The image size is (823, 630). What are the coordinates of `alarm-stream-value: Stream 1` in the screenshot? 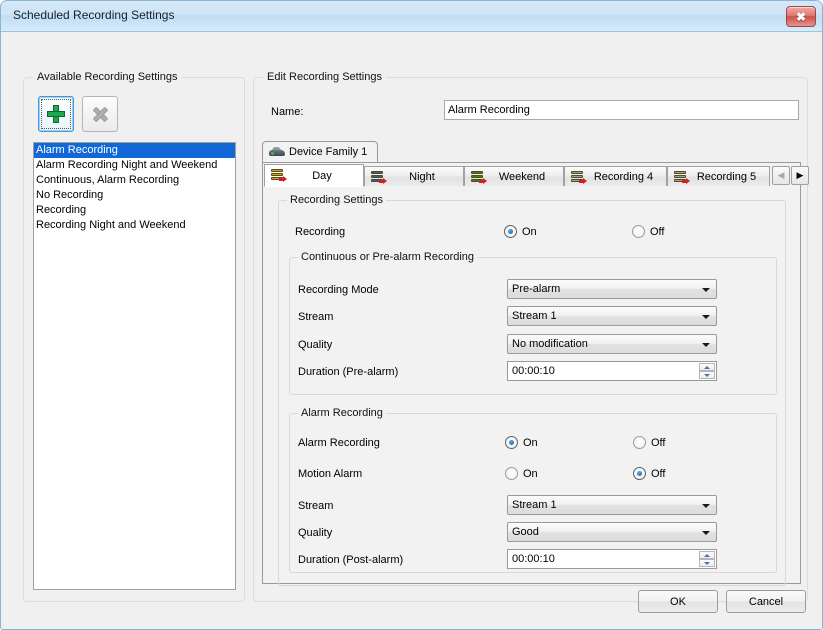 It's located at (534, 505).